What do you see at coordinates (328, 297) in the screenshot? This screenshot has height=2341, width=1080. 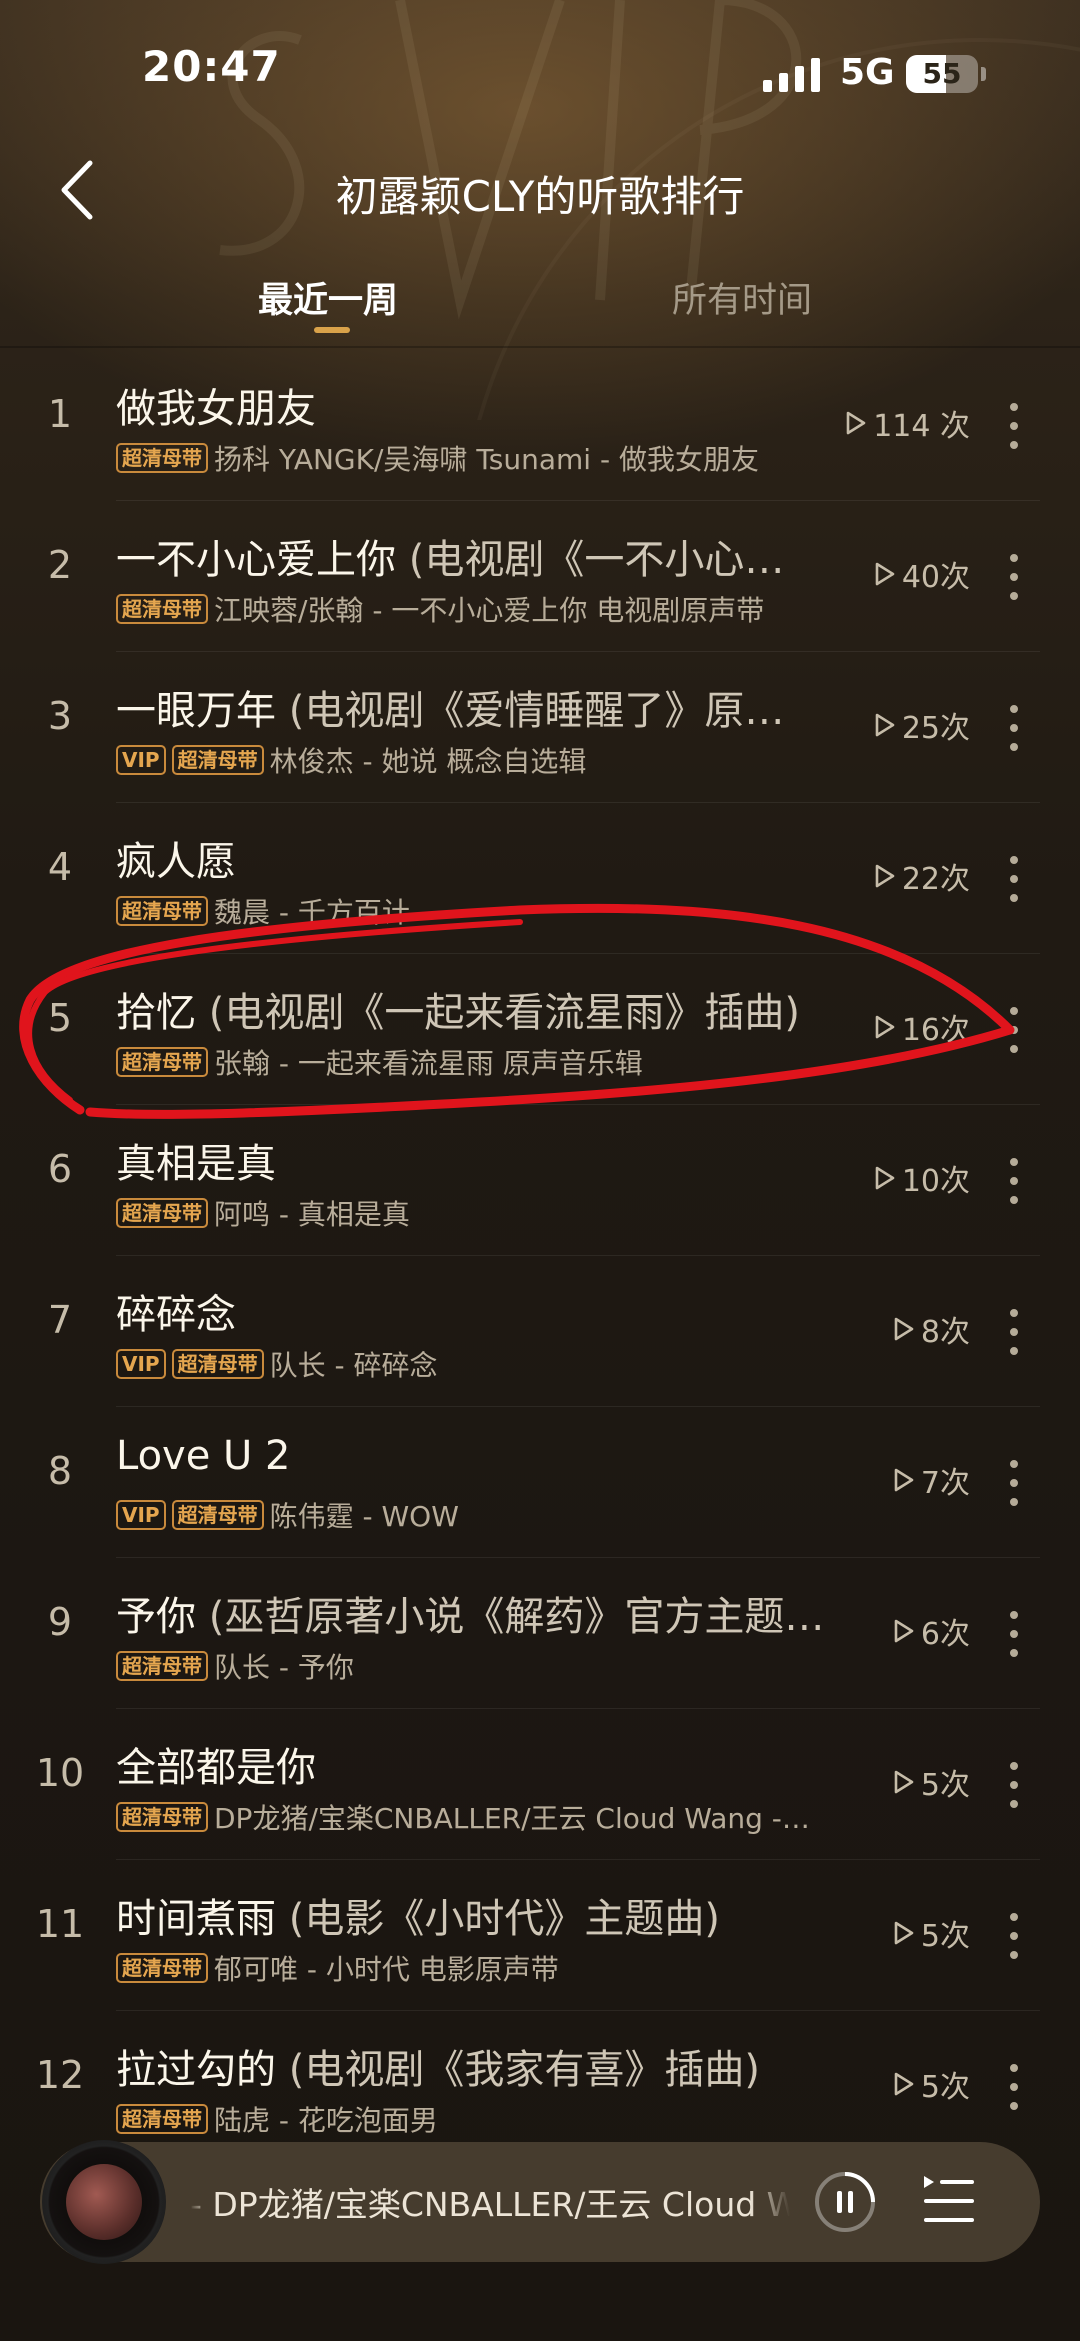 I see `tab-recent-week: 最近一周` at bounding box center [328, 297].